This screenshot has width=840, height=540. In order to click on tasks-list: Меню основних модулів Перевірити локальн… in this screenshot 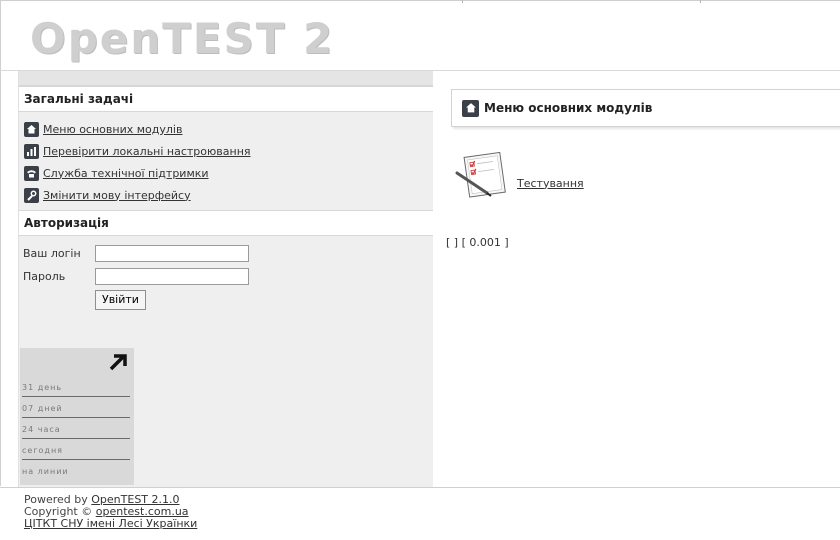, I will do `click(226, 161)`.